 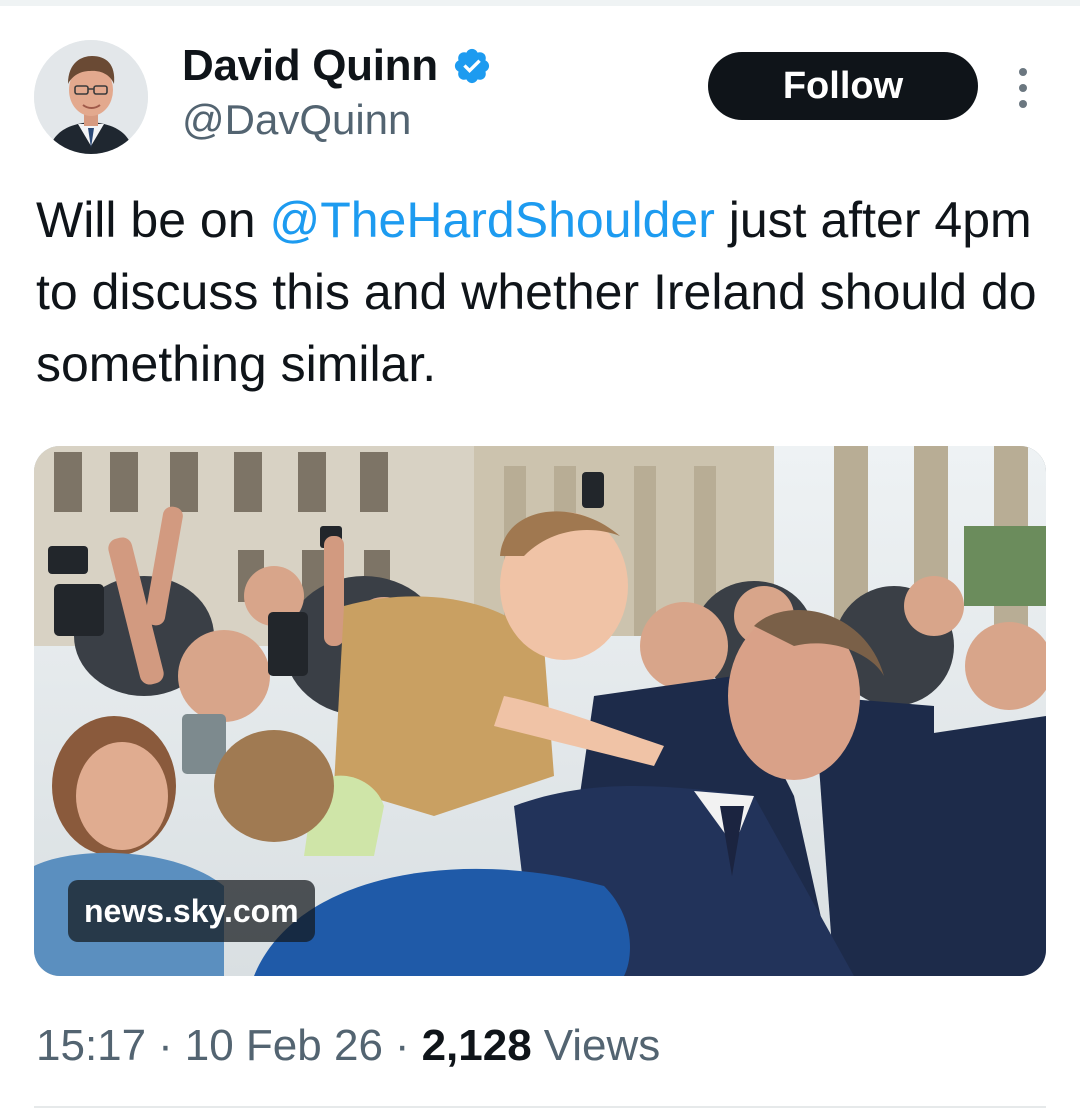 What do you see at coordinates (540, 3) in the screenshot?
I see `top-divider` at bounding box center [540, 3].